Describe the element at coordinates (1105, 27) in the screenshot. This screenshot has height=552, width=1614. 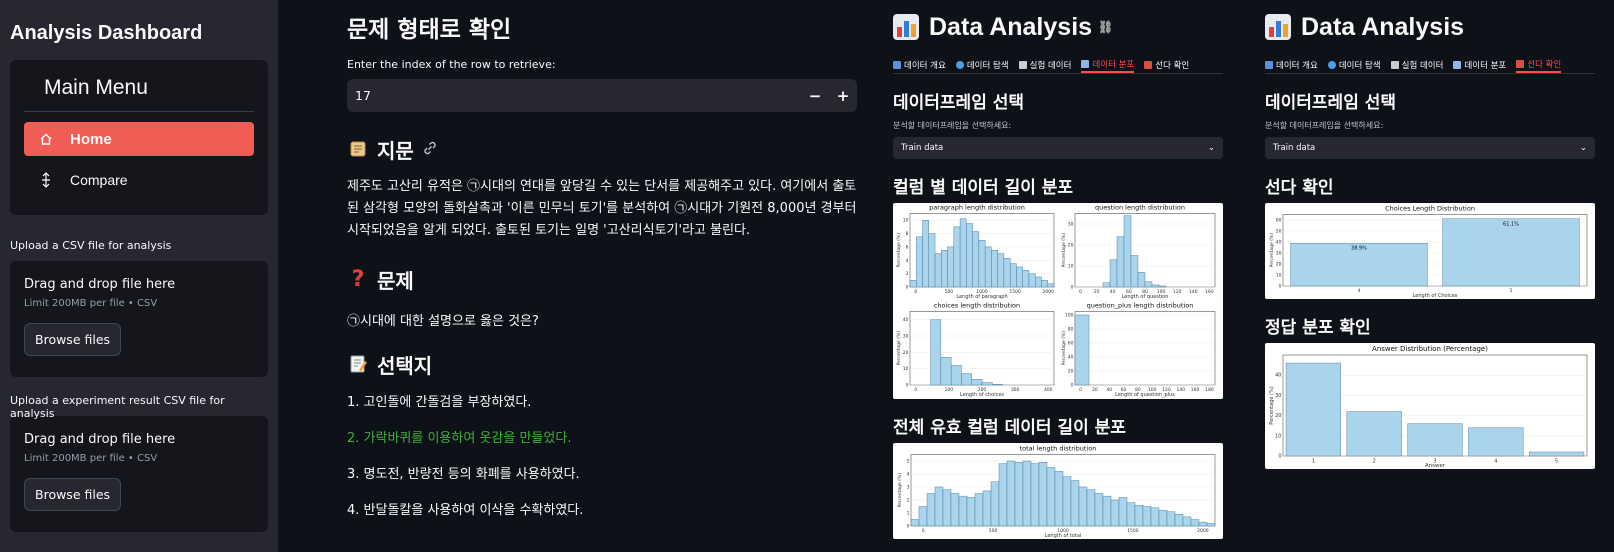
I see `link-icon: ⛓` at that location.